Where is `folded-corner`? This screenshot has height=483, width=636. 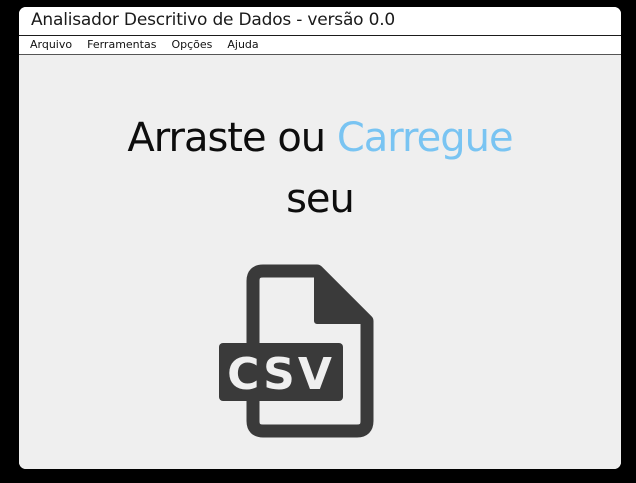 folded-corner is located at coordinates (342, 296).